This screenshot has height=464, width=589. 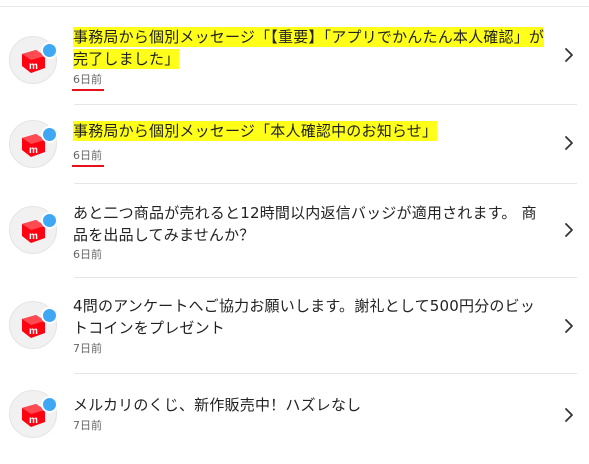 I want to click on notification-message: 事務局から個別メッセージ「【重要】「アプリでかんたん本人確認」が完了しました」, so click(x=309, y=48).